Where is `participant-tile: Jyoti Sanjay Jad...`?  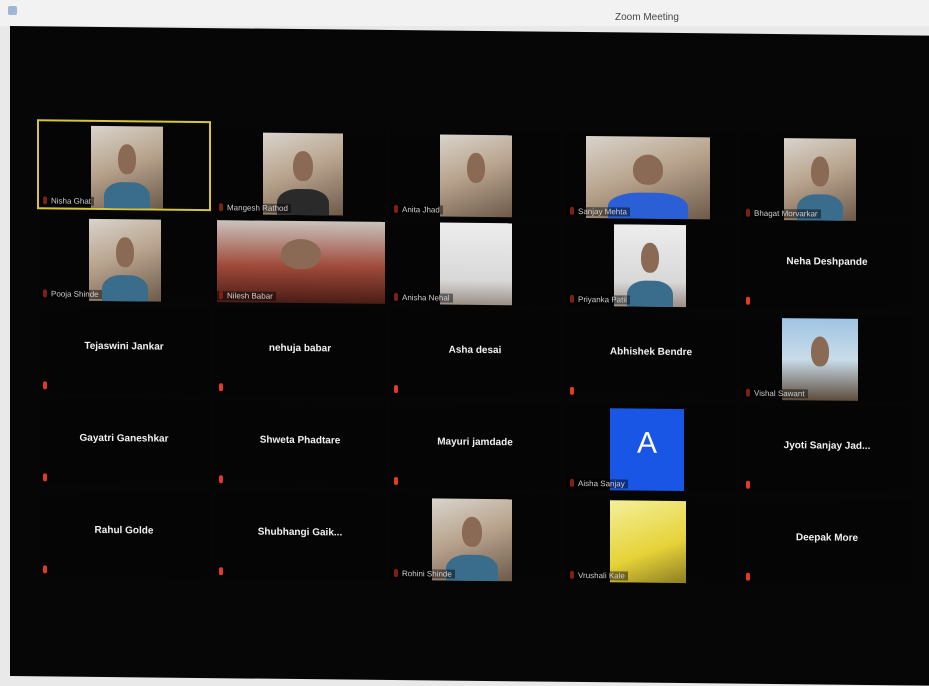 participant-tile: Jyoti Sanjay Jad... is located at coordinates (827, 449).